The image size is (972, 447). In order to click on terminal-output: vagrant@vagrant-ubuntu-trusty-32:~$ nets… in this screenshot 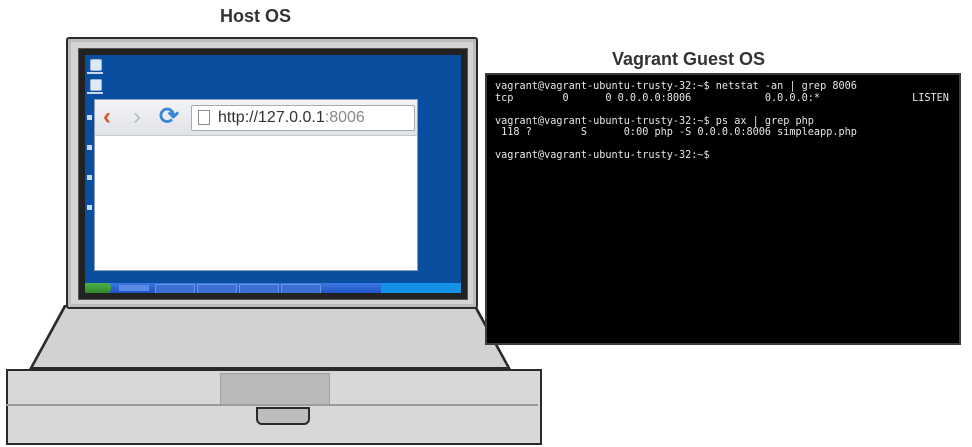, I will do `click(722, 121)`.